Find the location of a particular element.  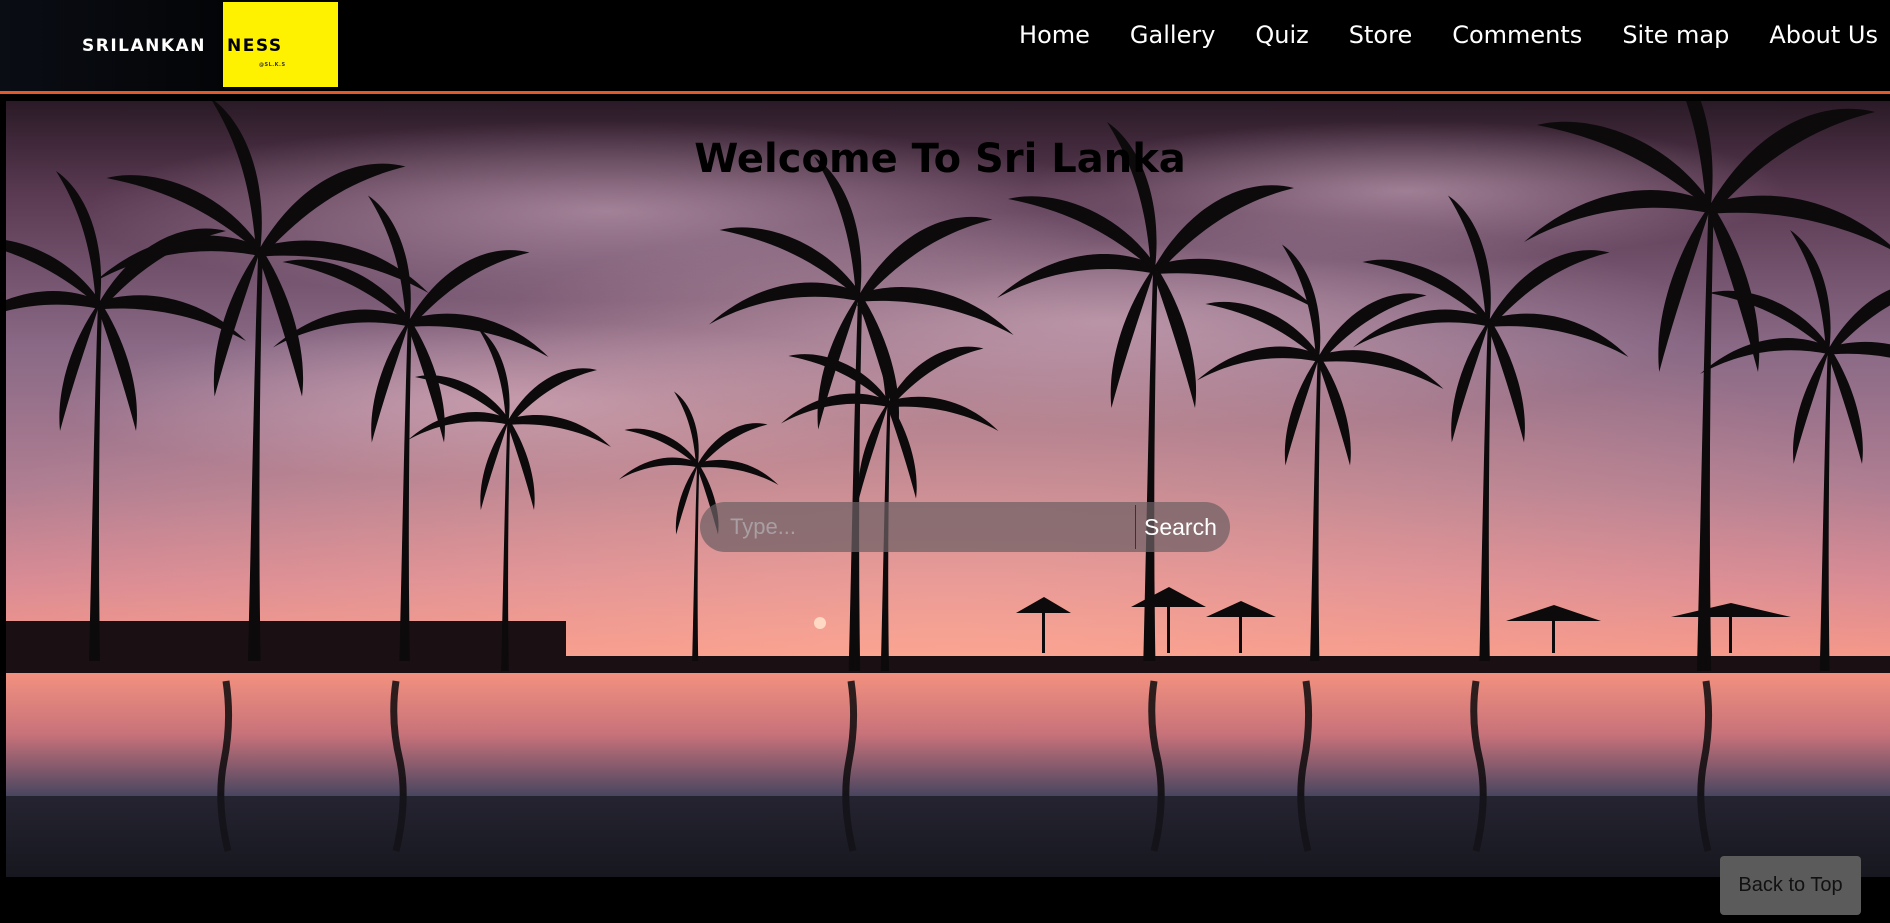

nav-gallery: Gallery is located at coordinates (1172, 35).